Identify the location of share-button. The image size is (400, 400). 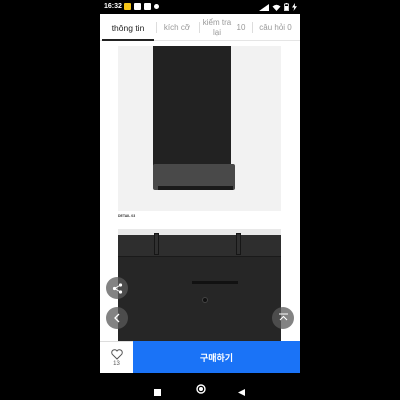
(117, 288).